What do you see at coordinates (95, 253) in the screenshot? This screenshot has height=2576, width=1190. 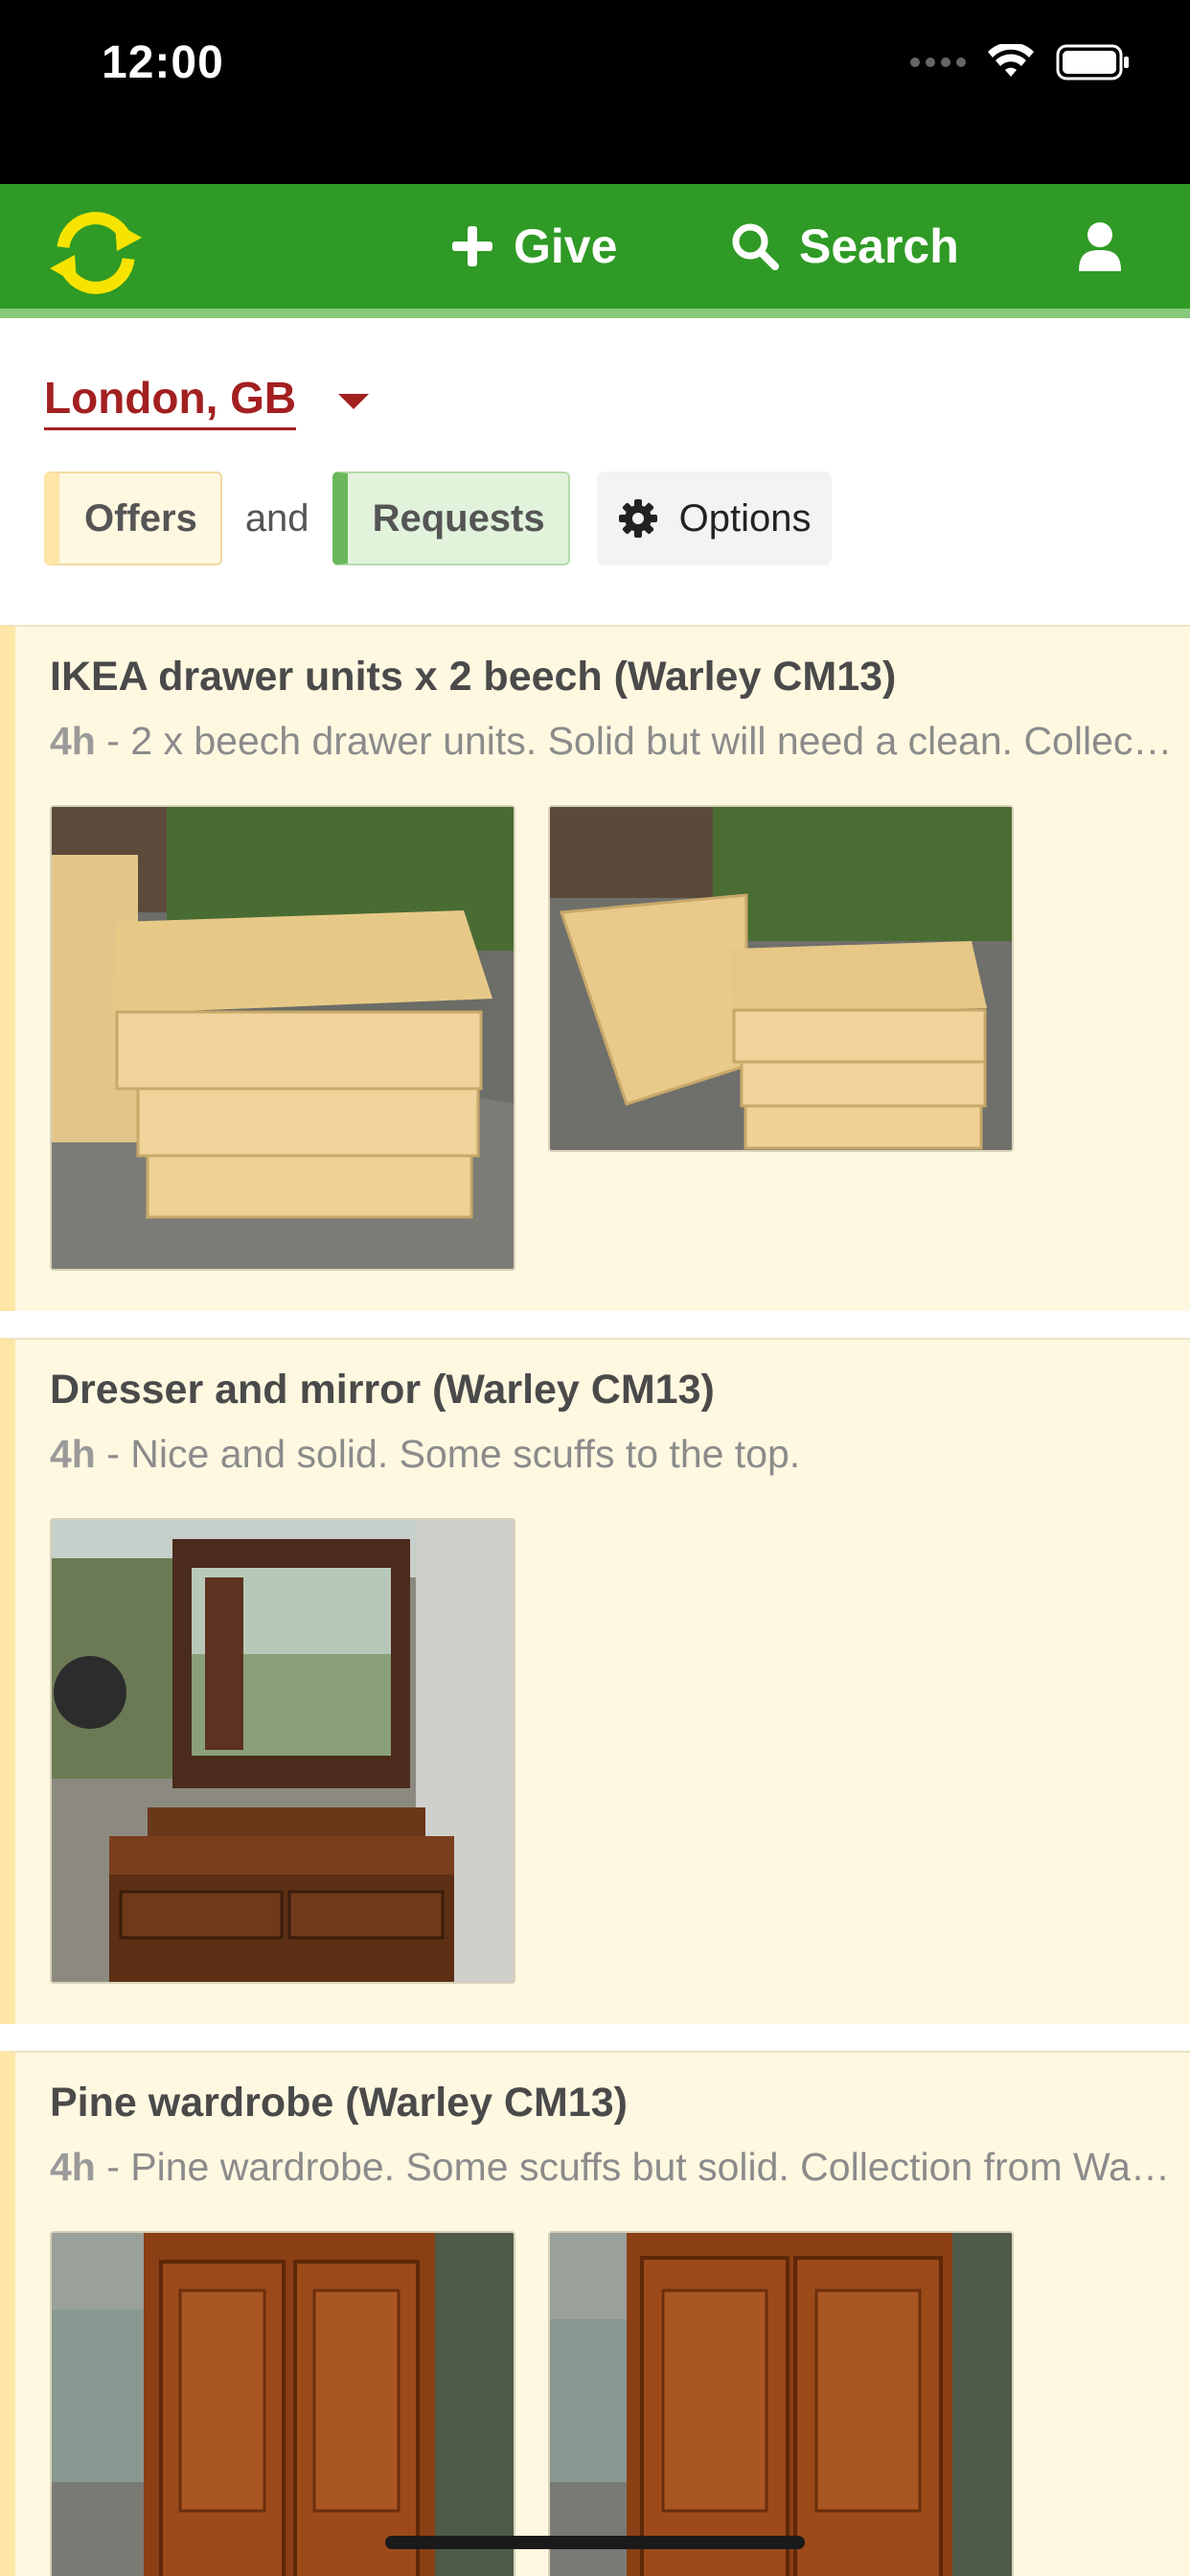 I see `freegle-logo-icon` at bounding box center [95, 253].